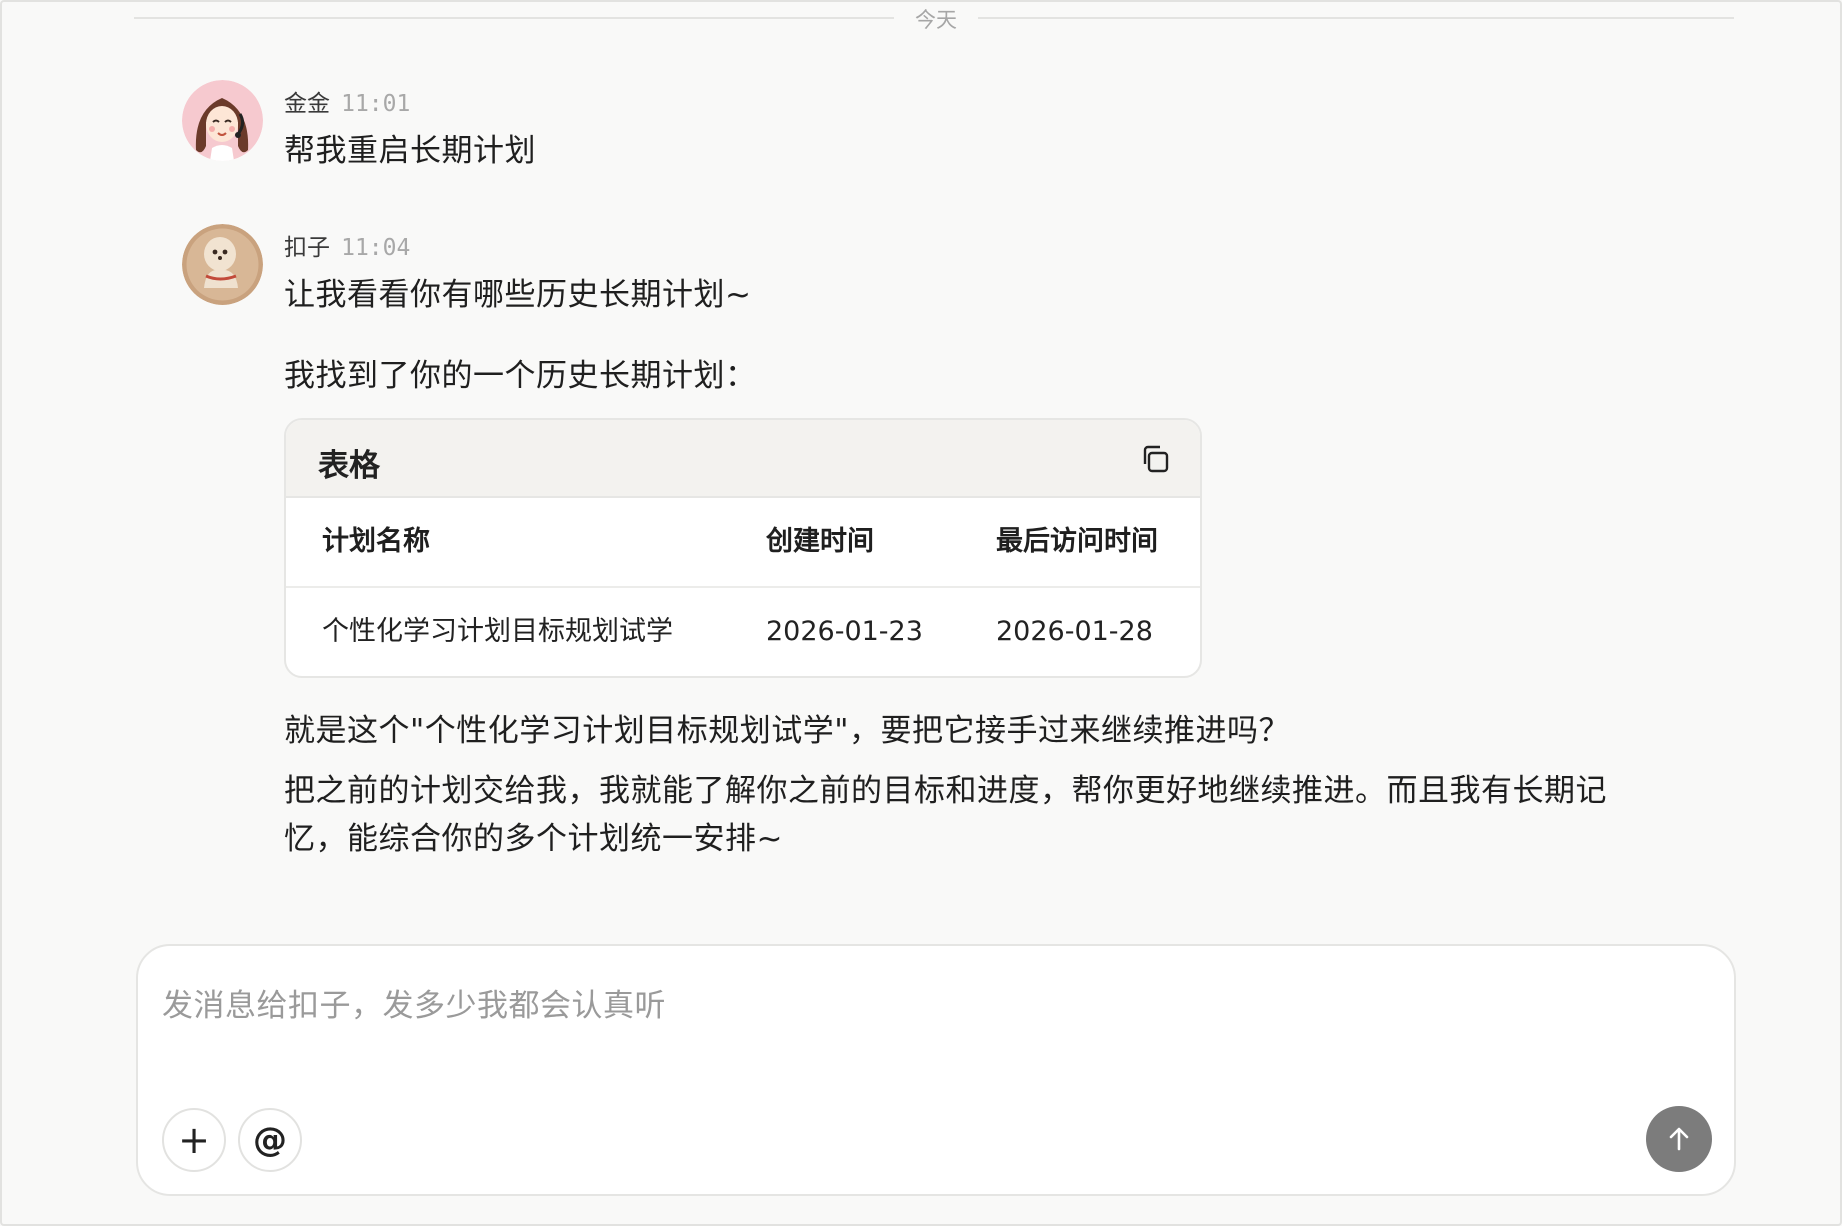 The width and height of the screenshot is (1842, 1226). I want to click on sender-name: 金金, so click(307, 104).